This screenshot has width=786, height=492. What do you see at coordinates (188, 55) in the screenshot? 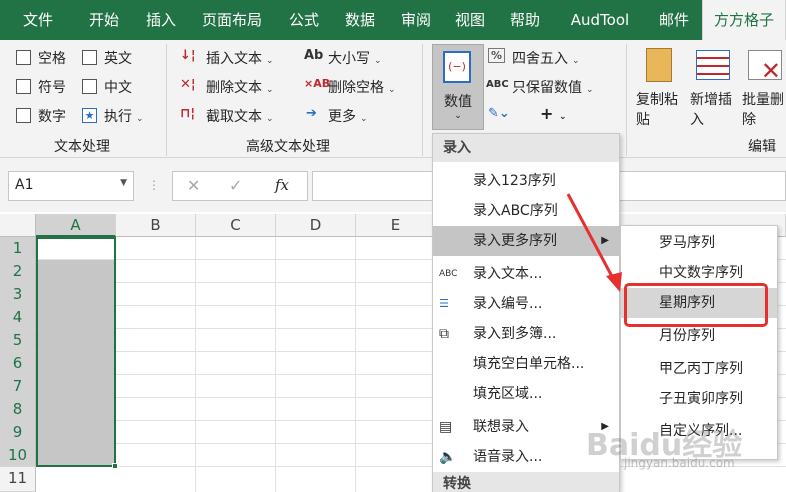
I see `insert-text-icon: ↓¦` at bounding box center [188, 55].